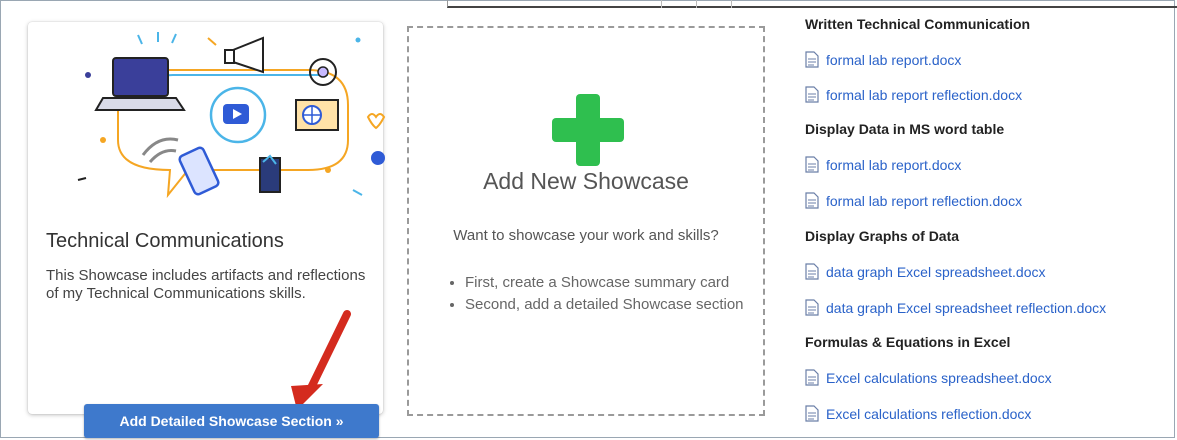 The height and width of the screenshot is (440, 1177). I want to click on file-link-label: Excel calculations spreadsheet.docx, so click(939, 378).